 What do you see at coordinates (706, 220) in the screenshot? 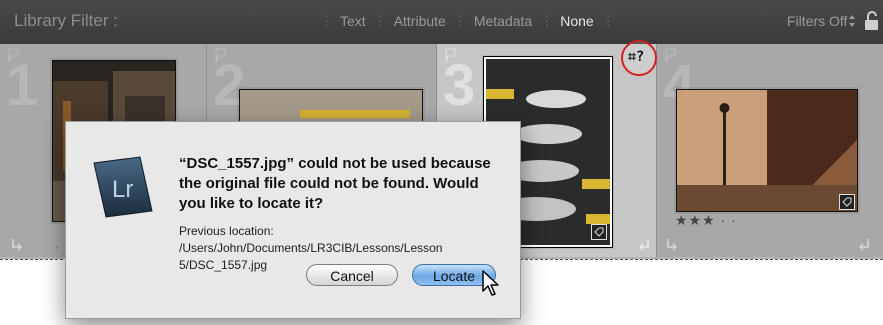
I see `star-rating: ★★★ · ·` at bounding box center [706, 220].